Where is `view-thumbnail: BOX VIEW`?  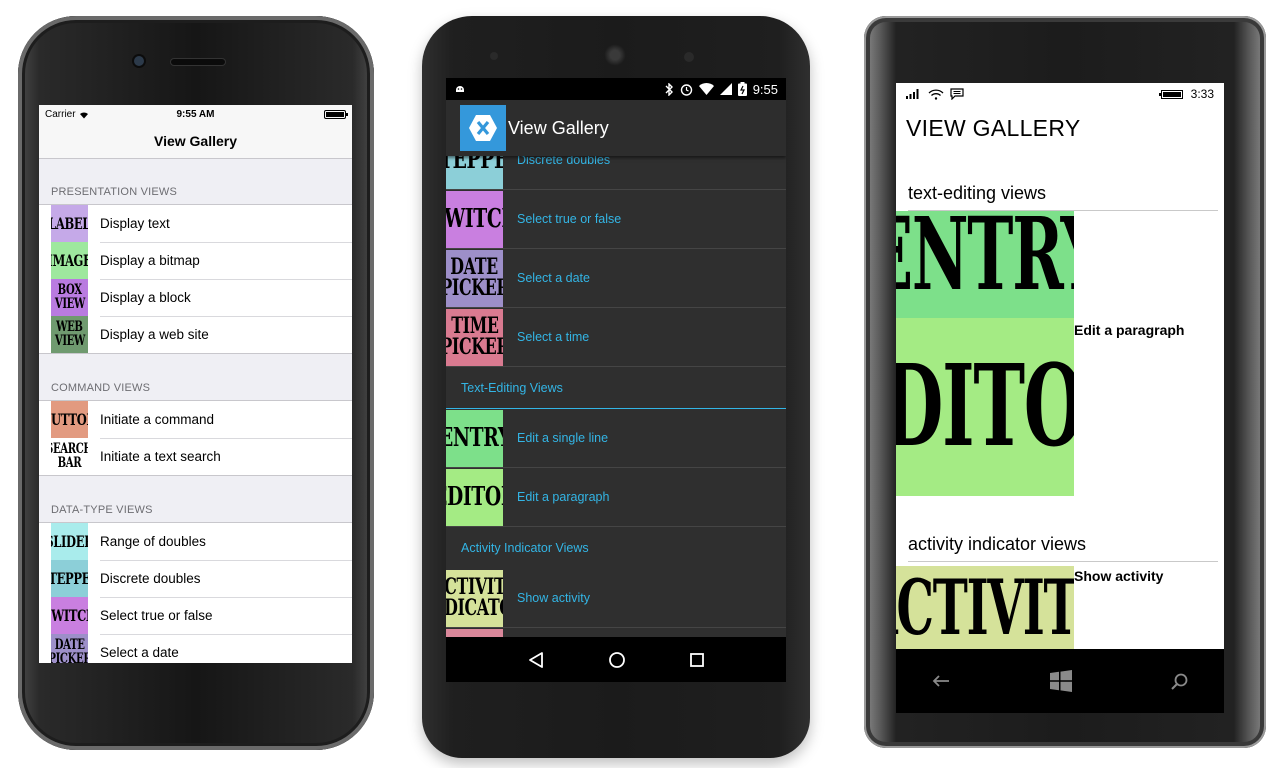 view-thumbnail: BOX VIEW is located at coordinates (69, 297).